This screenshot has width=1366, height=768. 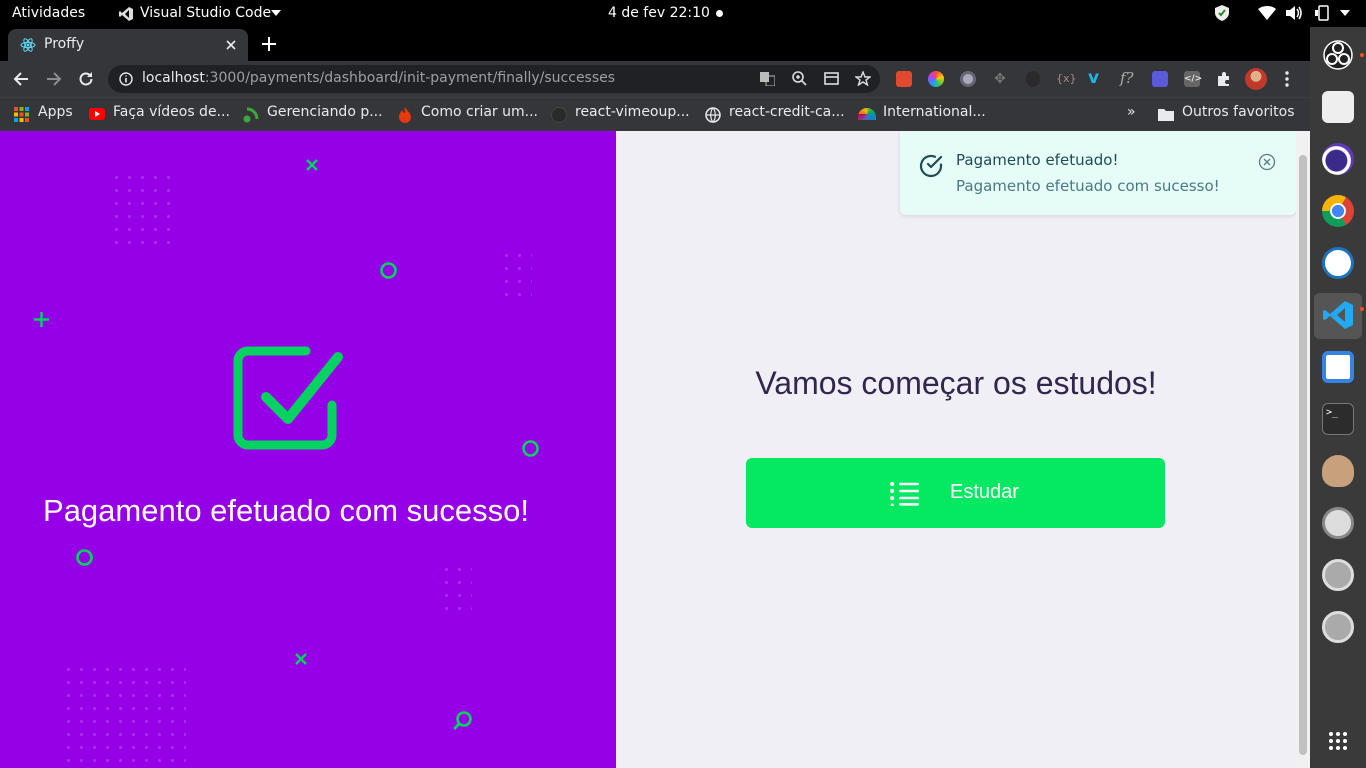 What do you see at coordinates (984, 492) in the screenshot?
I see `study-button-label: Estudar` at bounding box center [984, 492].